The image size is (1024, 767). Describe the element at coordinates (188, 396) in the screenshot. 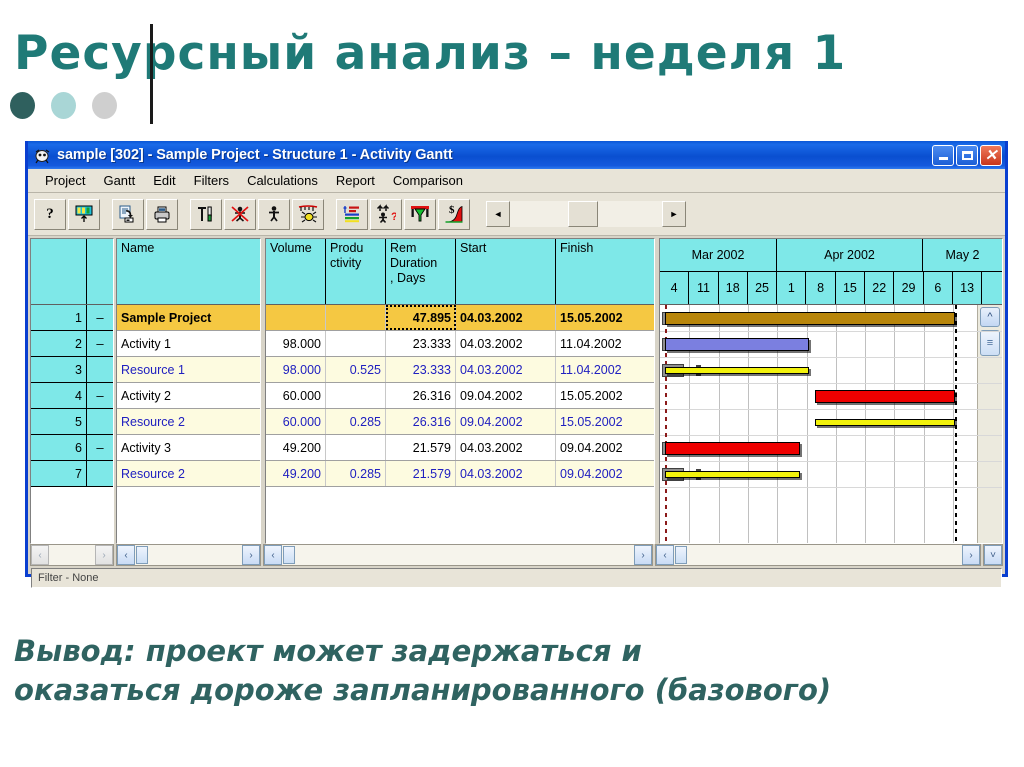

I see `table-row: Activity 2` at that location.